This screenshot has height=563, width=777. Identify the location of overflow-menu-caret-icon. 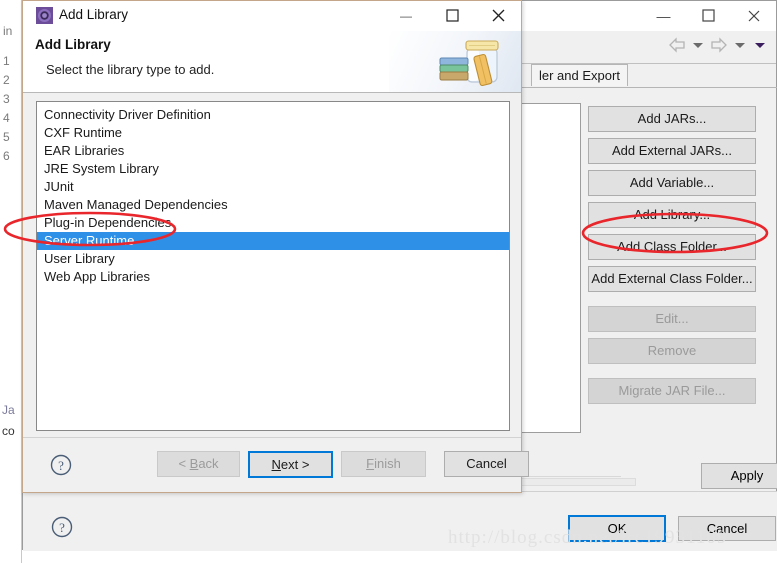
(760, 45).